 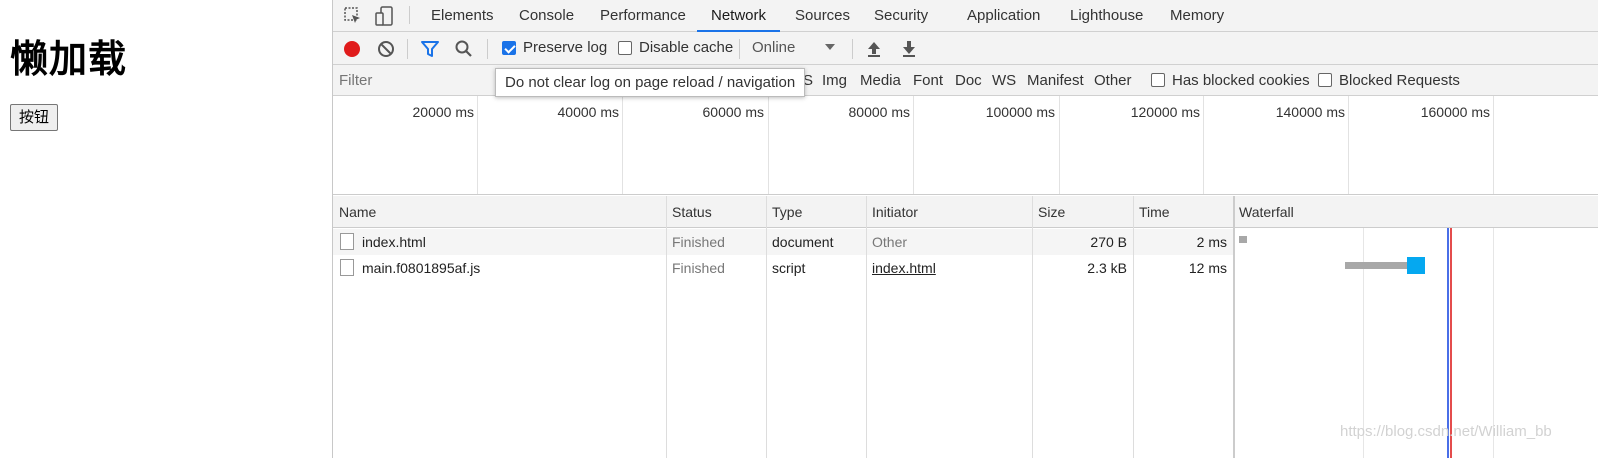 What do you see at coordinates (1207, 268) in the screenshot?
I see `request-time: 12 ms` at bounding box center [1207, 268].